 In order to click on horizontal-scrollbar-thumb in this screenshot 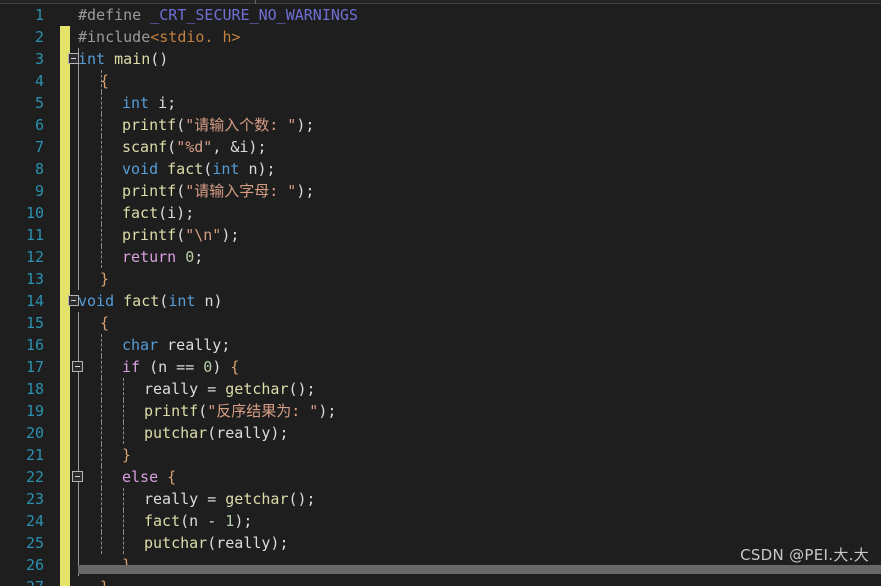, I will do `click(479, 569)`.